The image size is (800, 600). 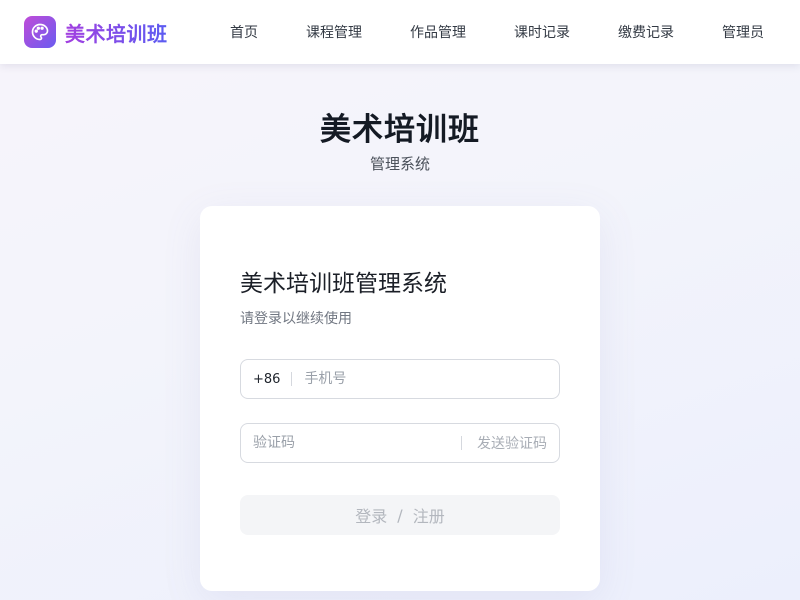 What do you see at coordinates (428, 516) in the screenshot?
I see `register-label: 注册` at bounding box center [428, 516].